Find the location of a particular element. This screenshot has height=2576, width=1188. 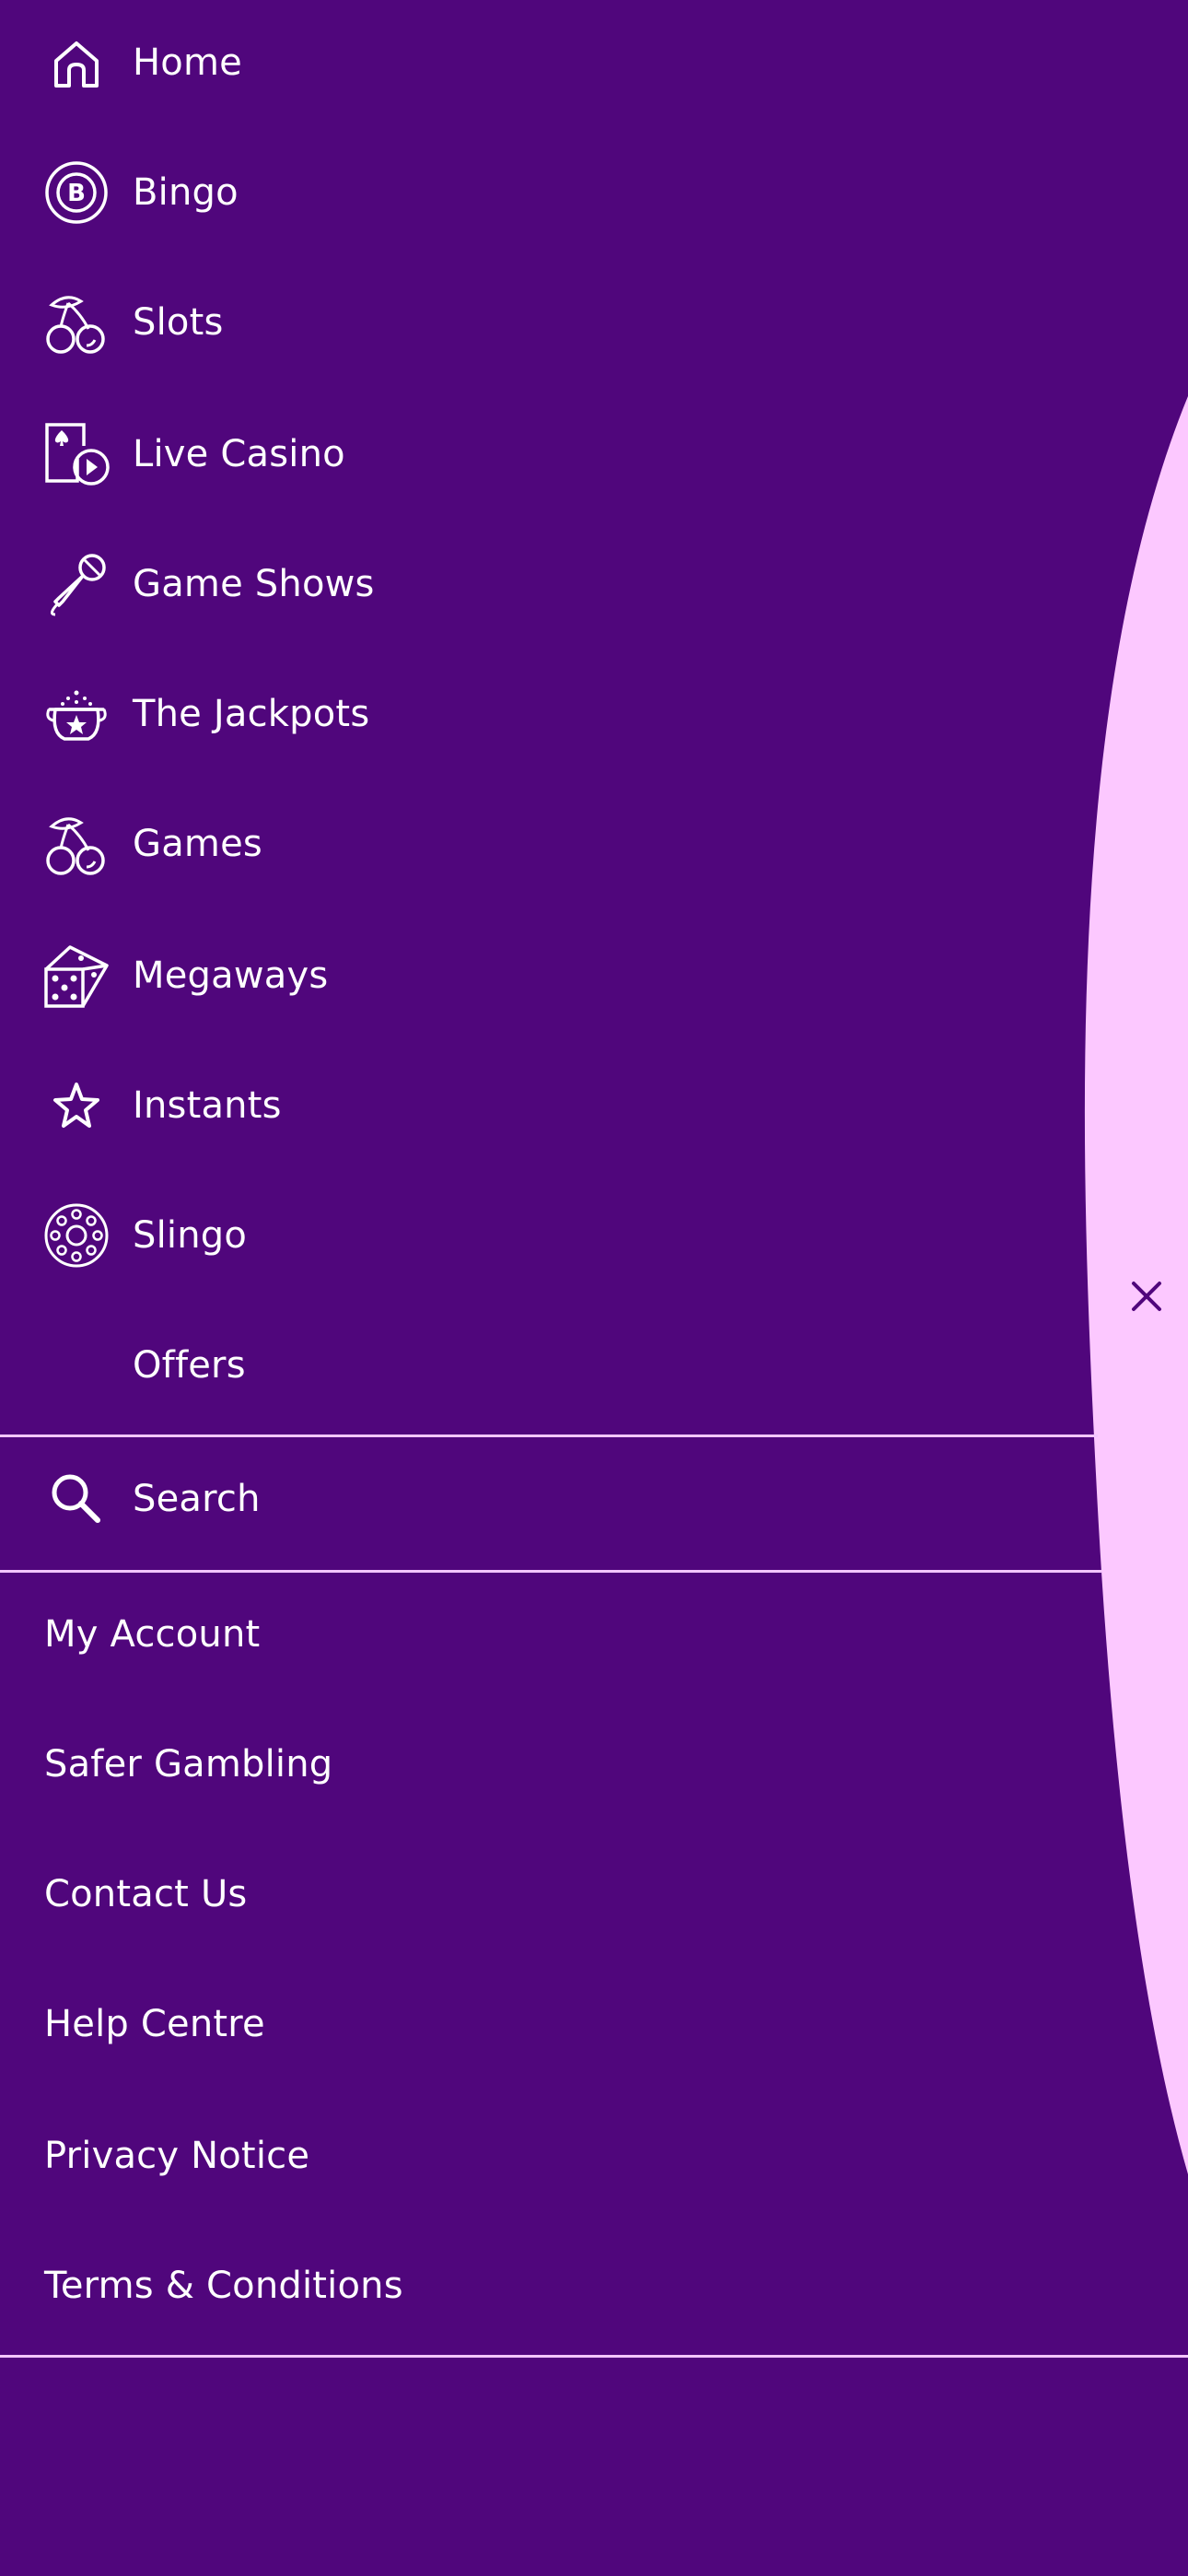

bingo-ball-icon: B is located at coordinates (76, 192).